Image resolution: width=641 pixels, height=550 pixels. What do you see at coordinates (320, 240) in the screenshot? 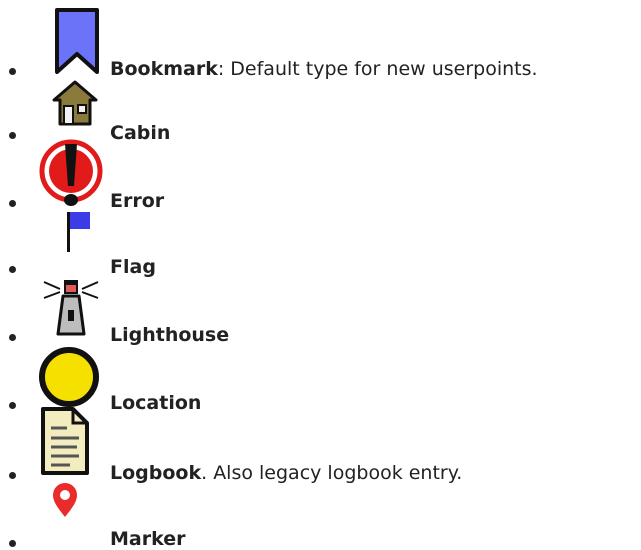
I see `list-item-flag: Flag` at bounding box center [320, 240].